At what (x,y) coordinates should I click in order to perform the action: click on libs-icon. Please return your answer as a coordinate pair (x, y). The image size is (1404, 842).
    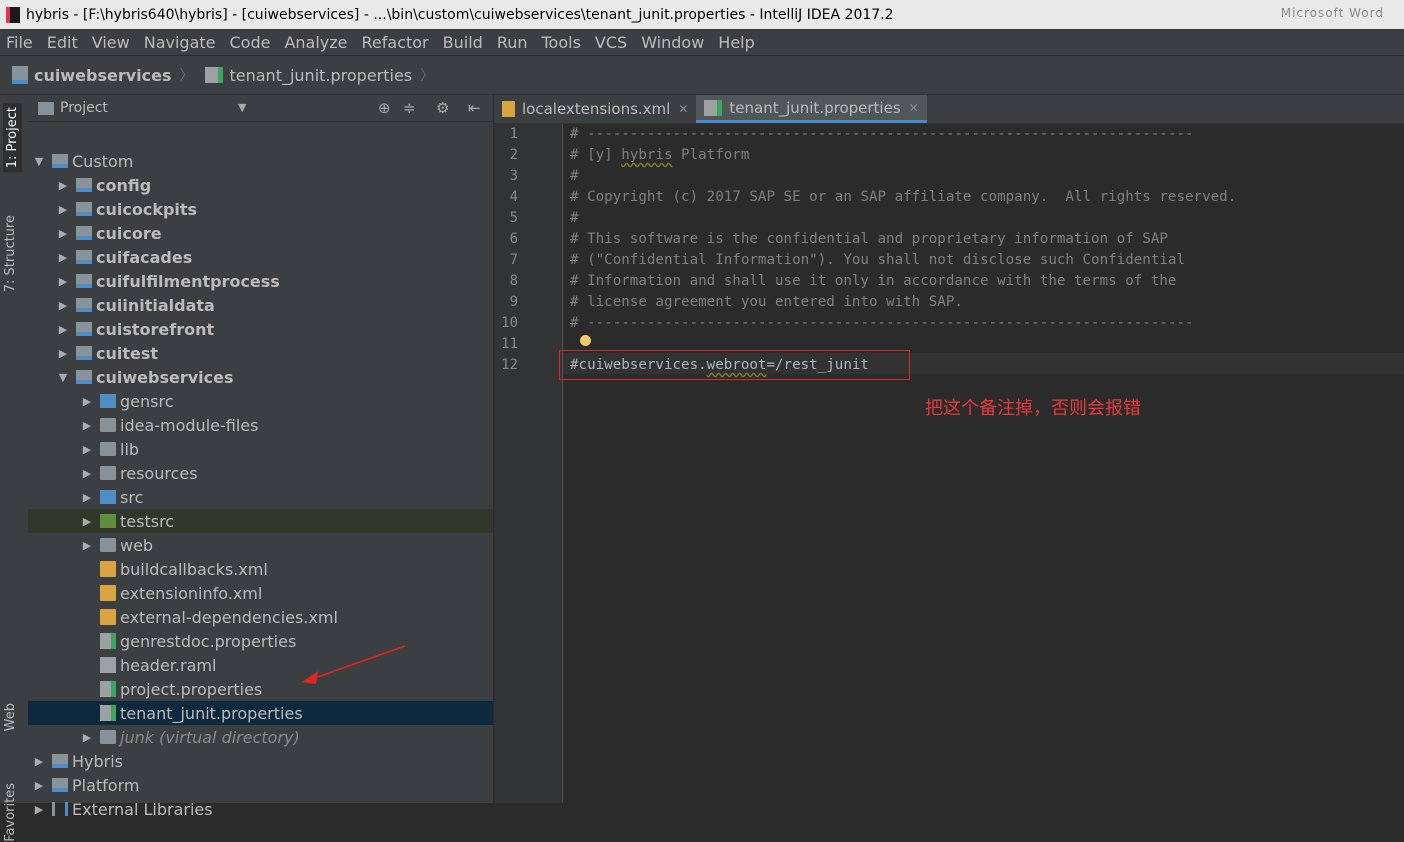
    Looking at the image, I should click on (60, 809).